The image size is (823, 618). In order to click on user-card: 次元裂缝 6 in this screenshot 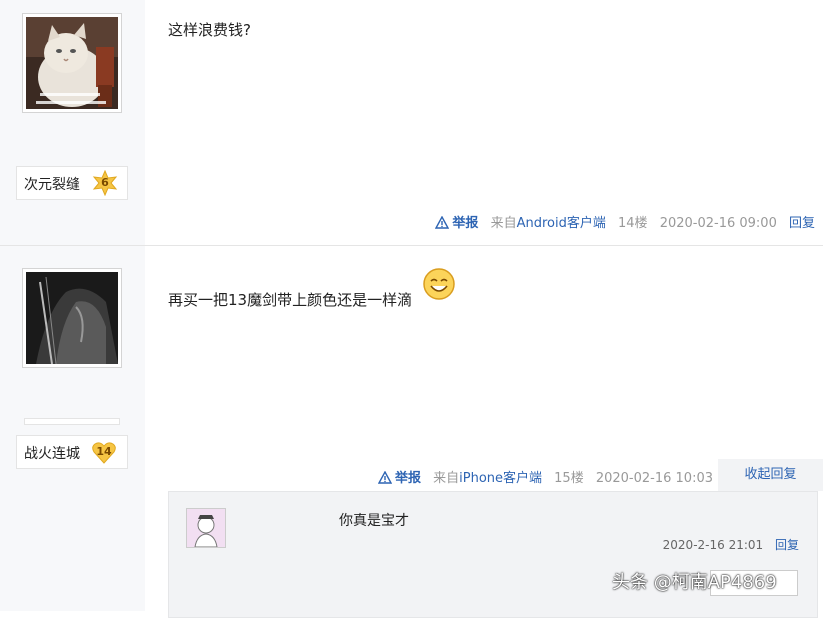, I will do `click(72, 183)`.